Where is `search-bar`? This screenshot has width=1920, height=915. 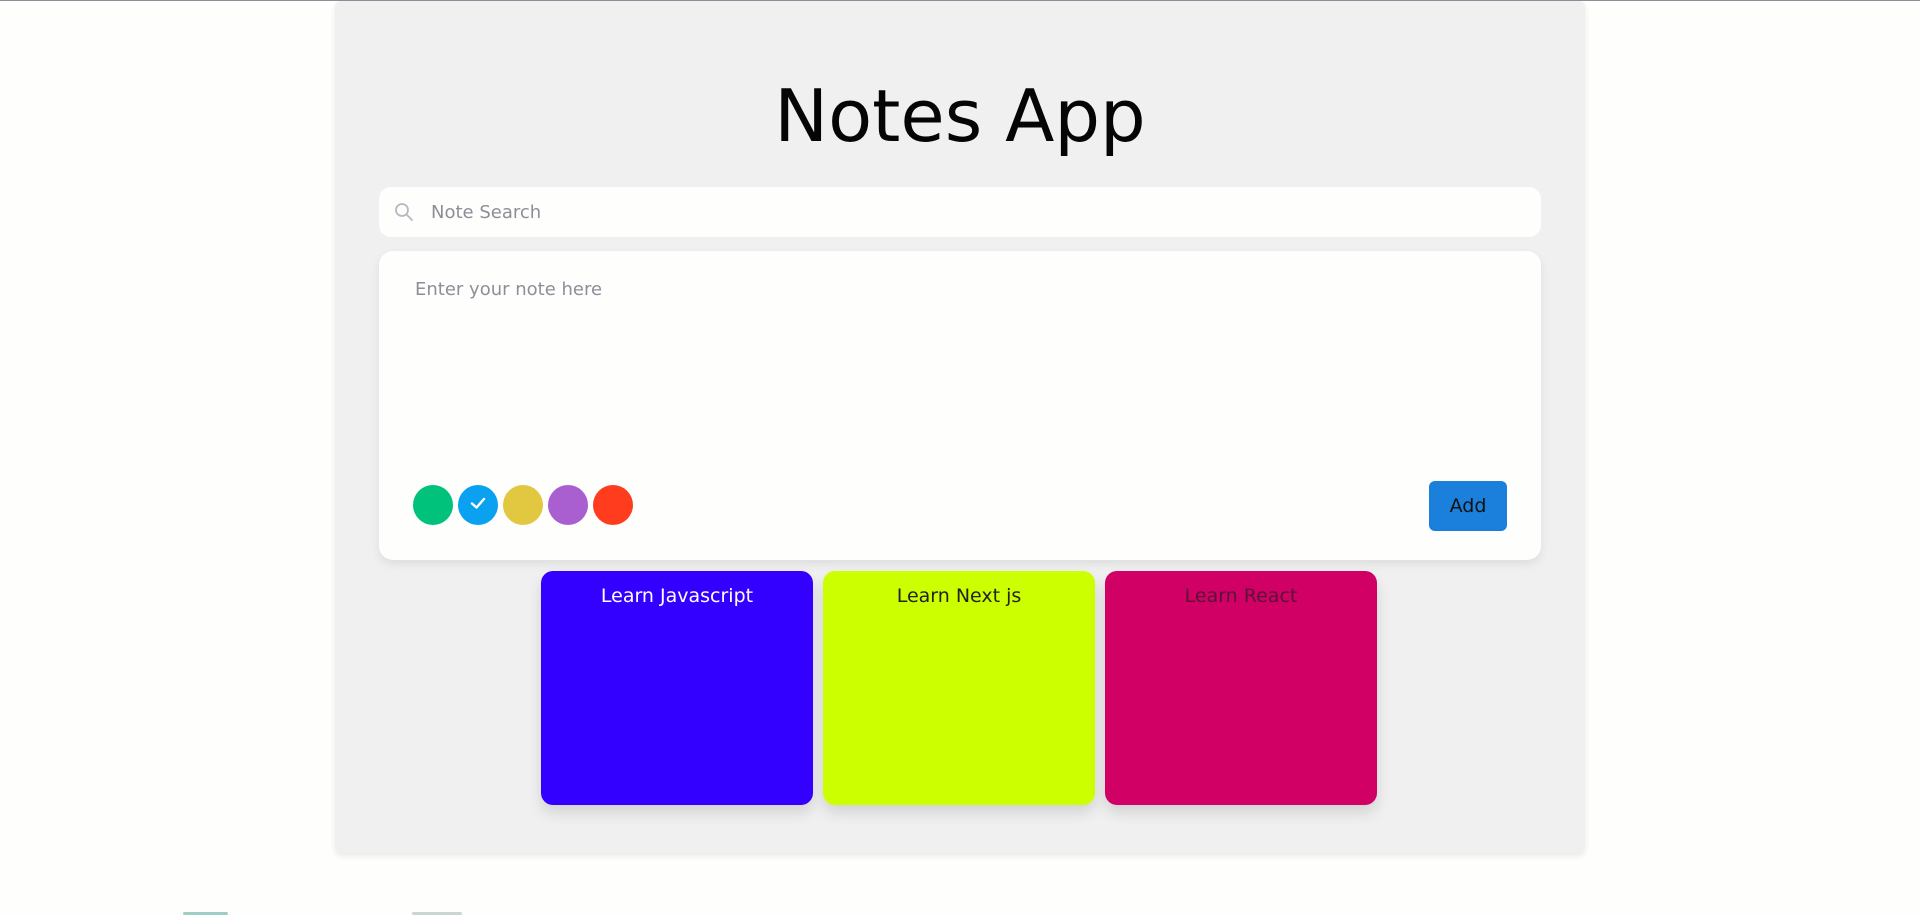 search-bar is located at coordinates (960, 212).